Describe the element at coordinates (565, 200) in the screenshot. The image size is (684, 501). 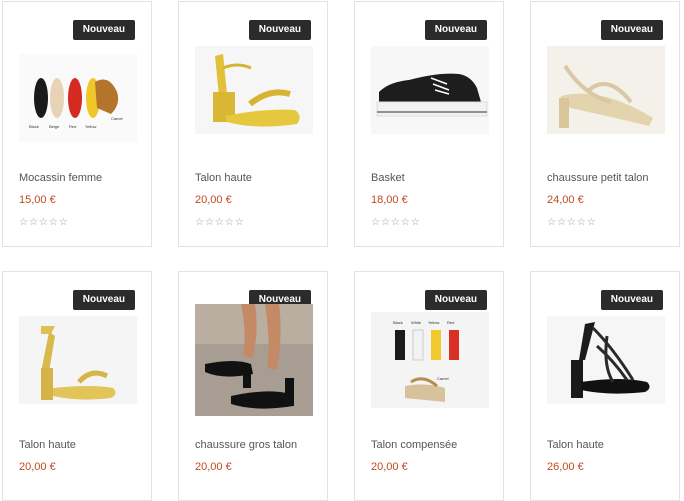
I see `product-price: 24,00 €` at that location.